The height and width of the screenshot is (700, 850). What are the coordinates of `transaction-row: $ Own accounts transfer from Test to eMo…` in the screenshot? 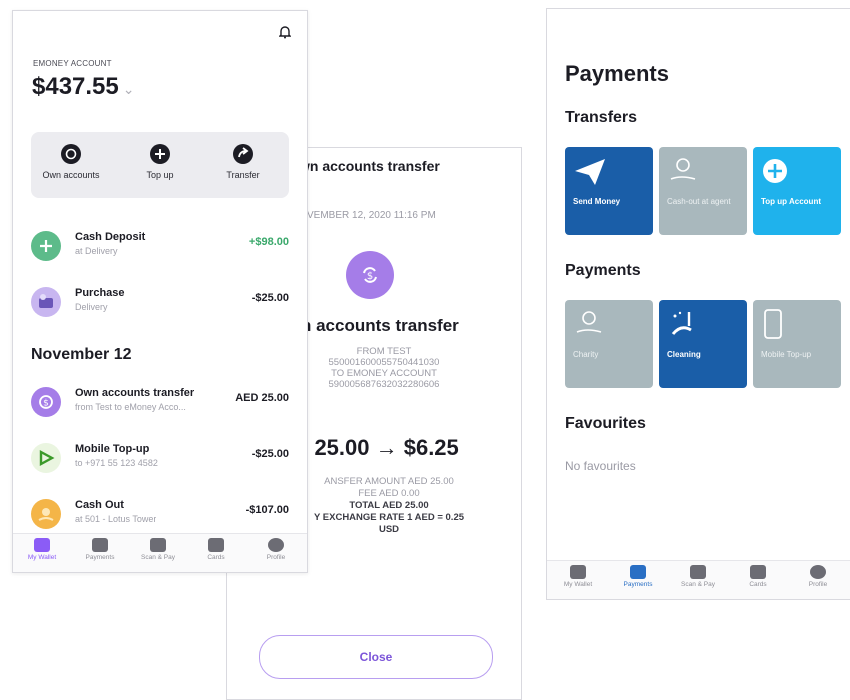 It's located at (162, 405).